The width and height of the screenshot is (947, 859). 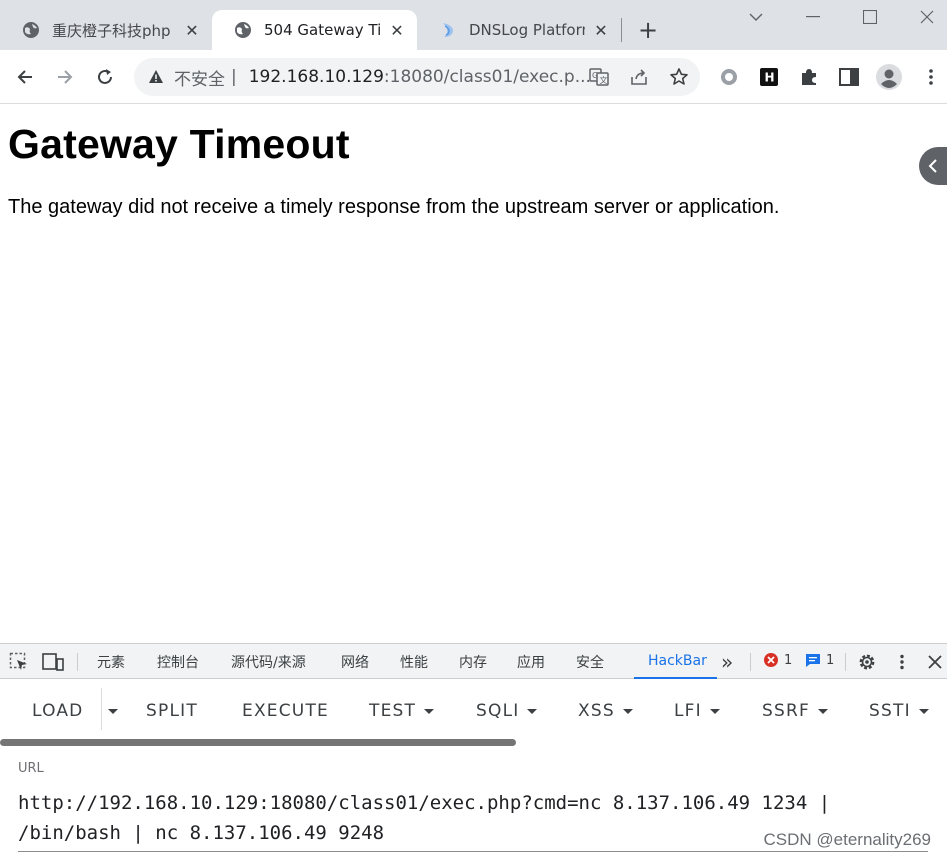 What do you see at coordinates (927, 17) in the screenshot?
I see `window-close-icon` at bounding box center [927, 17].